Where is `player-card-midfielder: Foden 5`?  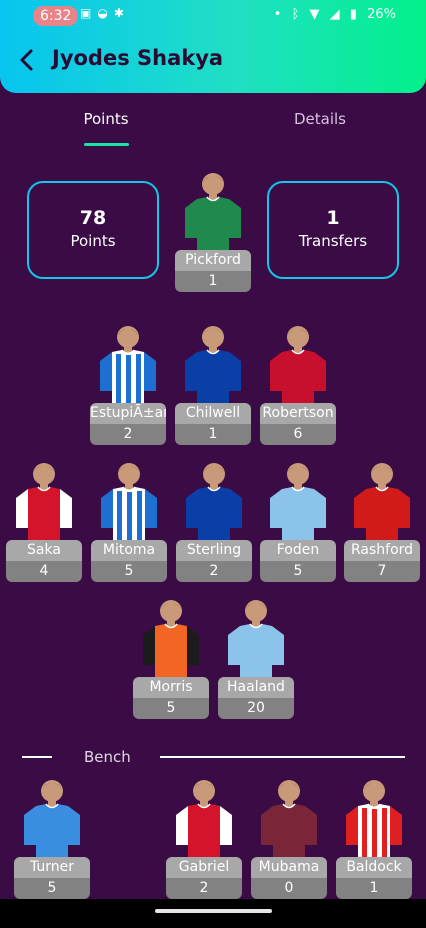
player-card-midfielder: Foden 5 is located at coordinates (298, 520).